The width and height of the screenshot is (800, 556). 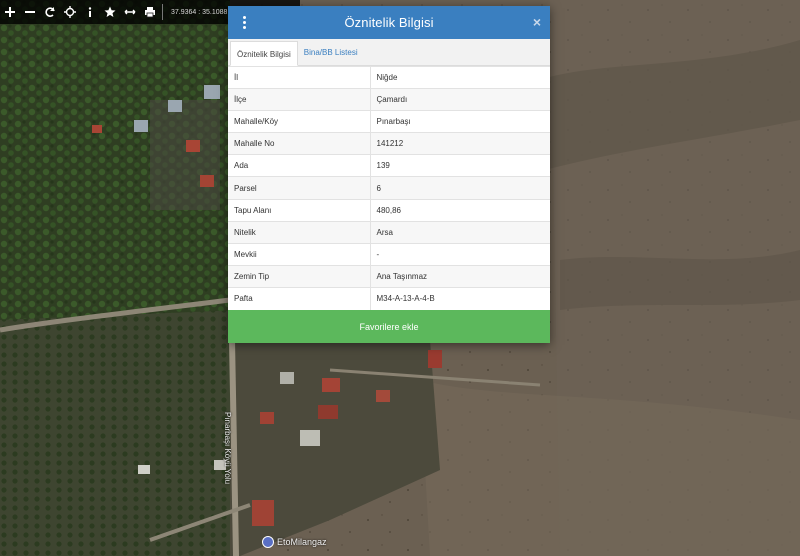 I want to click on crosshair-icon, so click(x=70, y=12).